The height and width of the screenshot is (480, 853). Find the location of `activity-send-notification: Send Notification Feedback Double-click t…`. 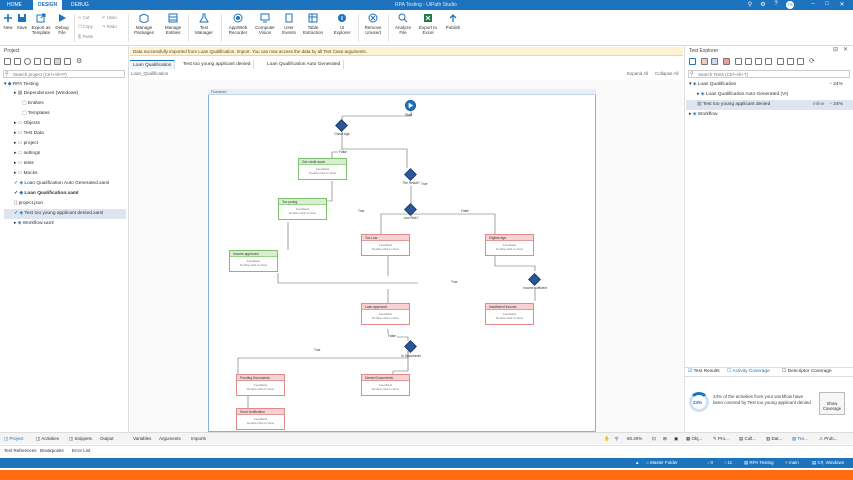

activity-send-notification: Send Notification Feedback Double-click t… is located at coordinates (260, 419).